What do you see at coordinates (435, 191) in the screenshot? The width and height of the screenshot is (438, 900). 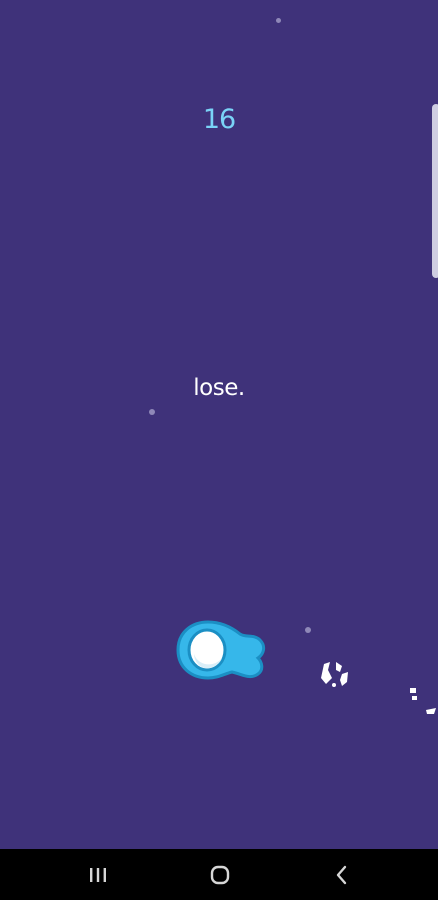 I see `scrollbar` at bounding box center [435, 191].